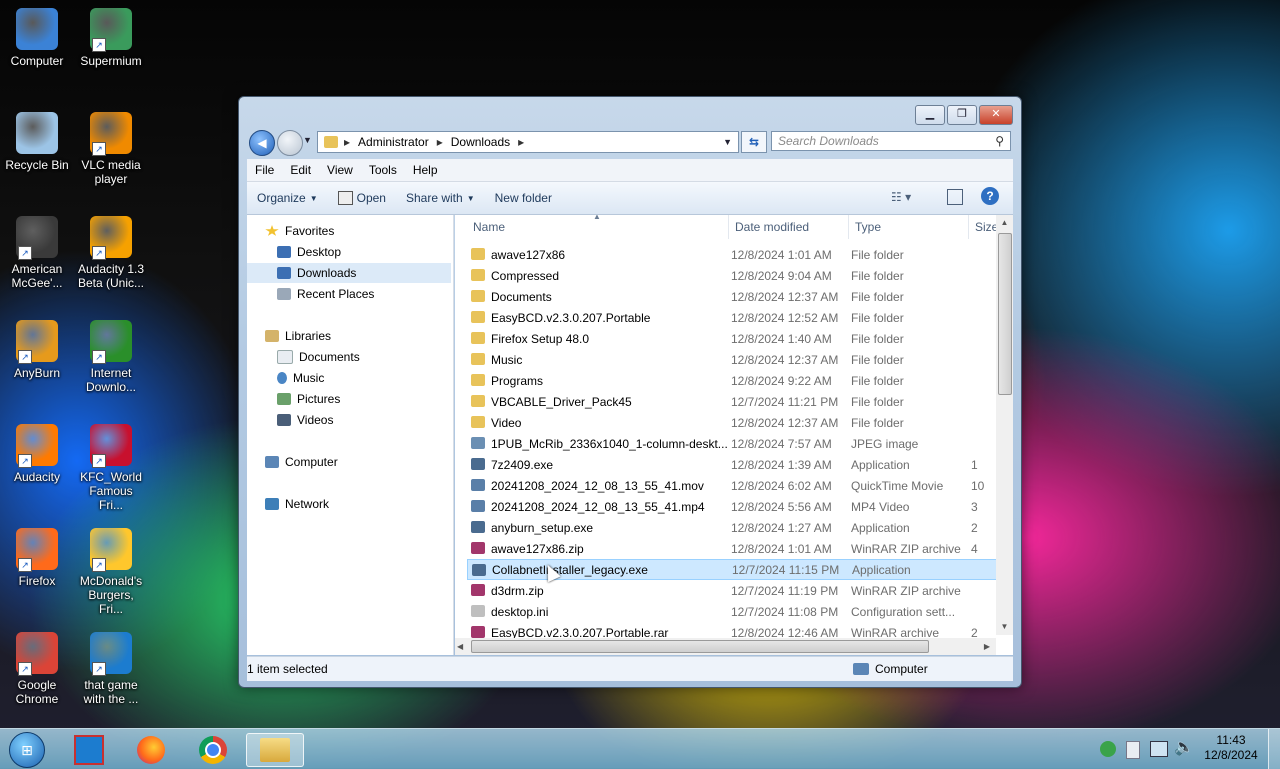 This screenshot has width=1280, height=769. Describe the element at coordinates (996, 115) in the screenshot. I see `close-button: ✕` at that location.